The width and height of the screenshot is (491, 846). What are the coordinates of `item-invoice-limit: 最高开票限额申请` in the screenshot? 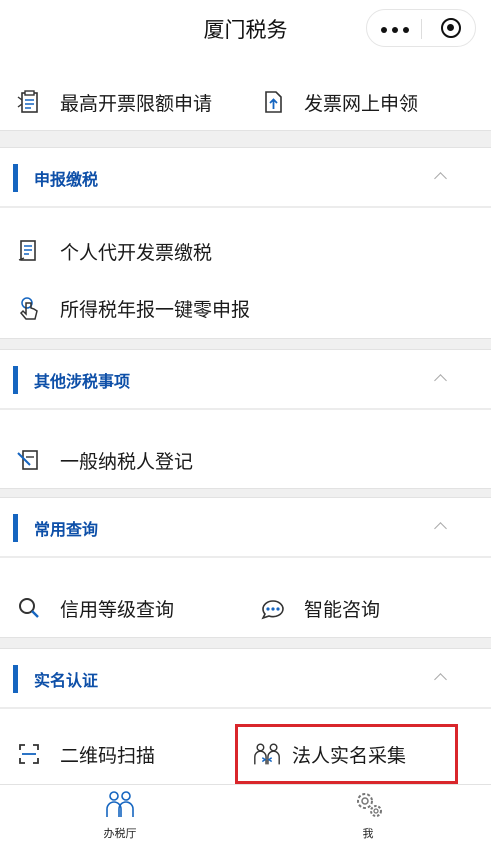 It's located at (113, 102).